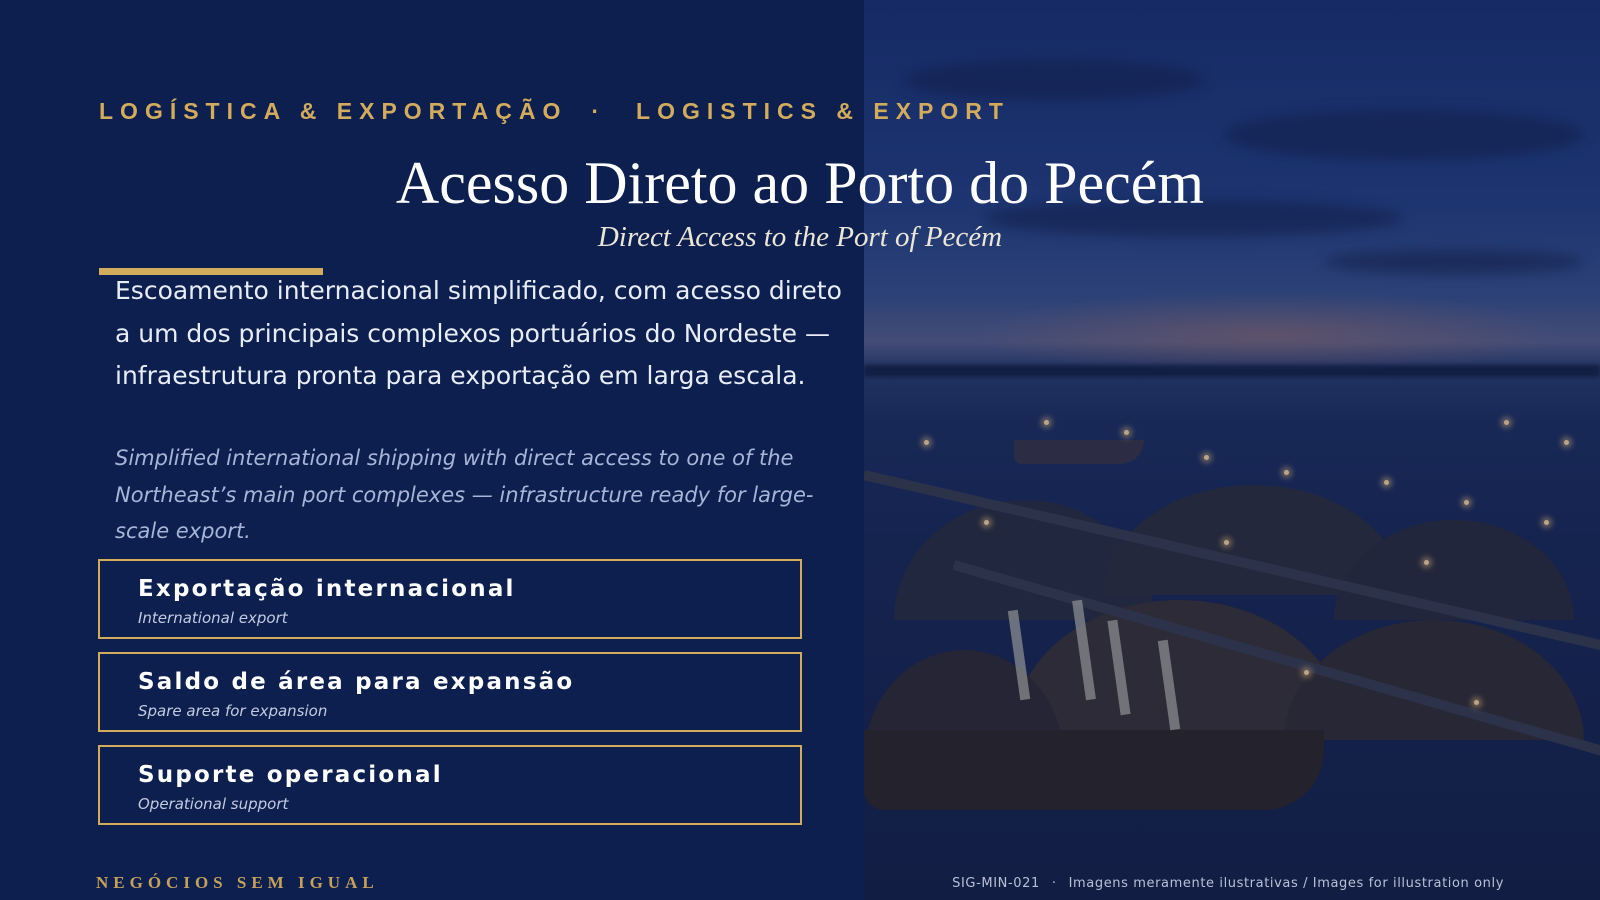 Image resolution: width=1600 pixels, height=900 pixels. Describe the element at coordinates (333, 111) in the screenshot. I see `overline-pt: LOGÍSTICA & EXPORTAÇÃO` at that location.